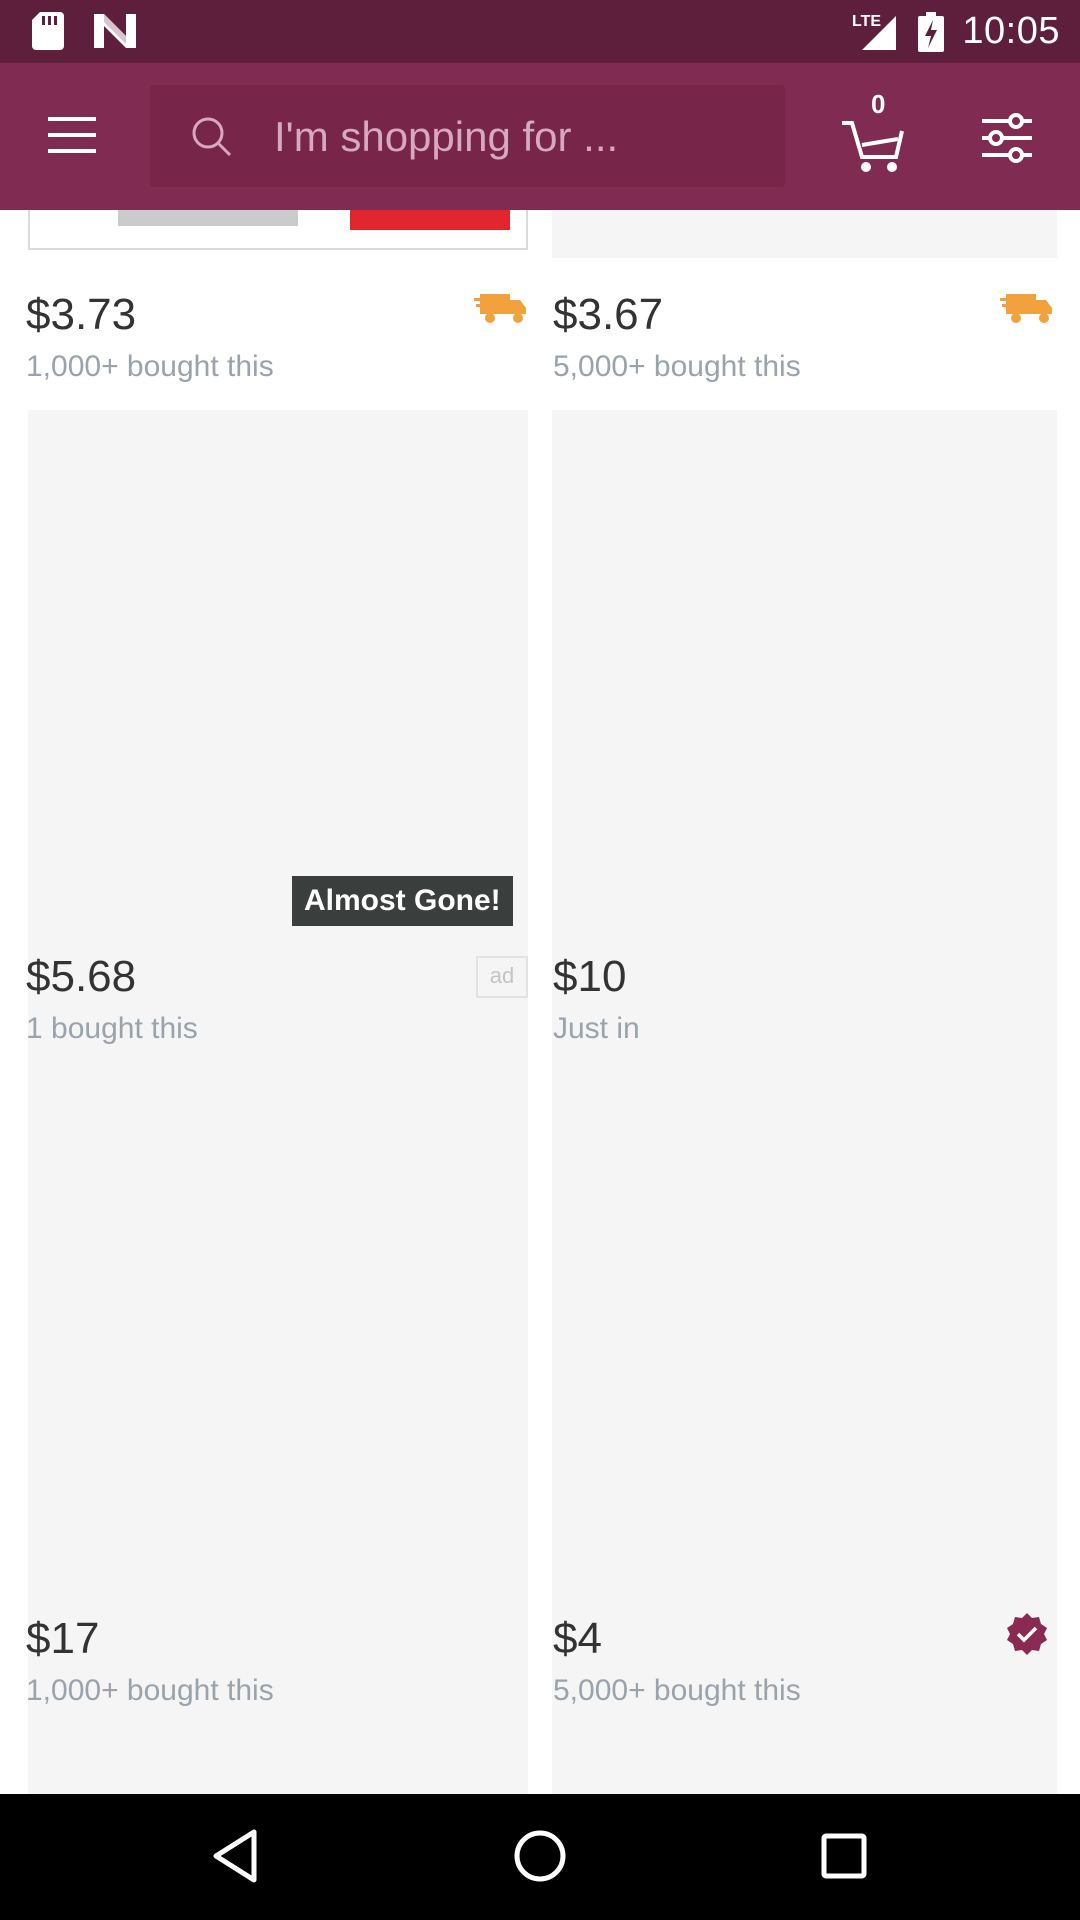 The height and width of the screenshot is (1920, 1080). I want to click on verified-check-icon, so click(1027, 1634).